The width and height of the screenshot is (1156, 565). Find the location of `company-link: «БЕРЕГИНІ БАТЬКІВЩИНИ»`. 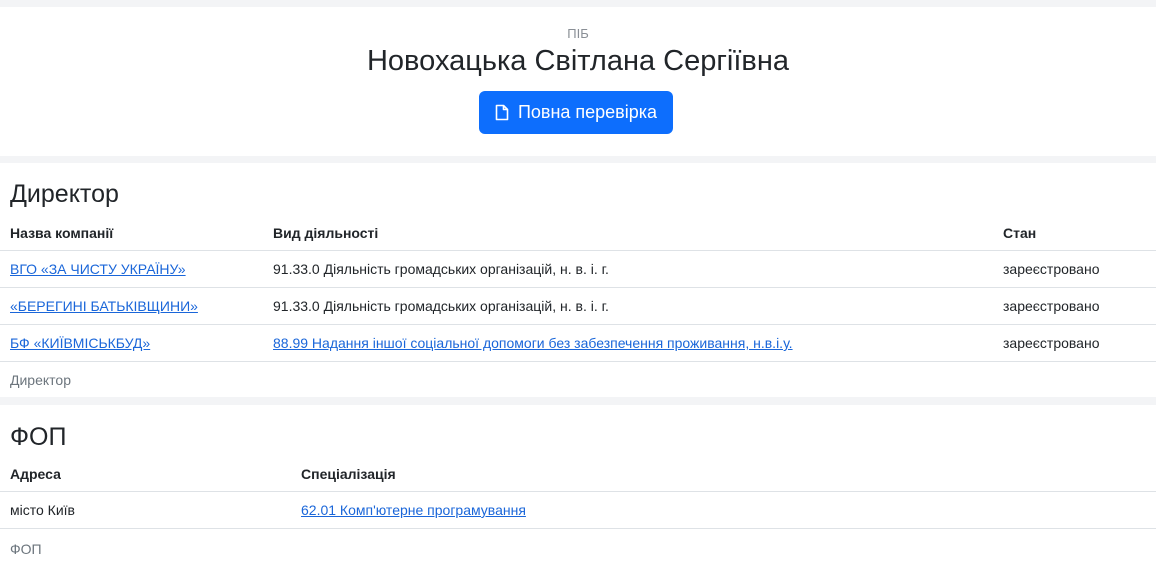

company-link: «БЕРЕГИНІ БАТЬКІВЩИНИ» is located at coordinates (104, 306).